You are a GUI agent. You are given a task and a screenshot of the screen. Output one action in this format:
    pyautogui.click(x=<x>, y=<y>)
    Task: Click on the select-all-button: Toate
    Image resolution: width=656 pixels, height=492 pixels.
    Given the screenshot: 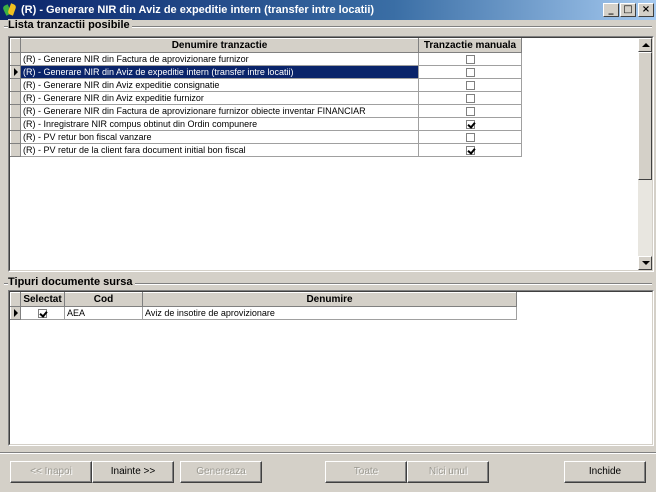 What is the action you would take?
    pyautogui.click(x=366, y=472)
    